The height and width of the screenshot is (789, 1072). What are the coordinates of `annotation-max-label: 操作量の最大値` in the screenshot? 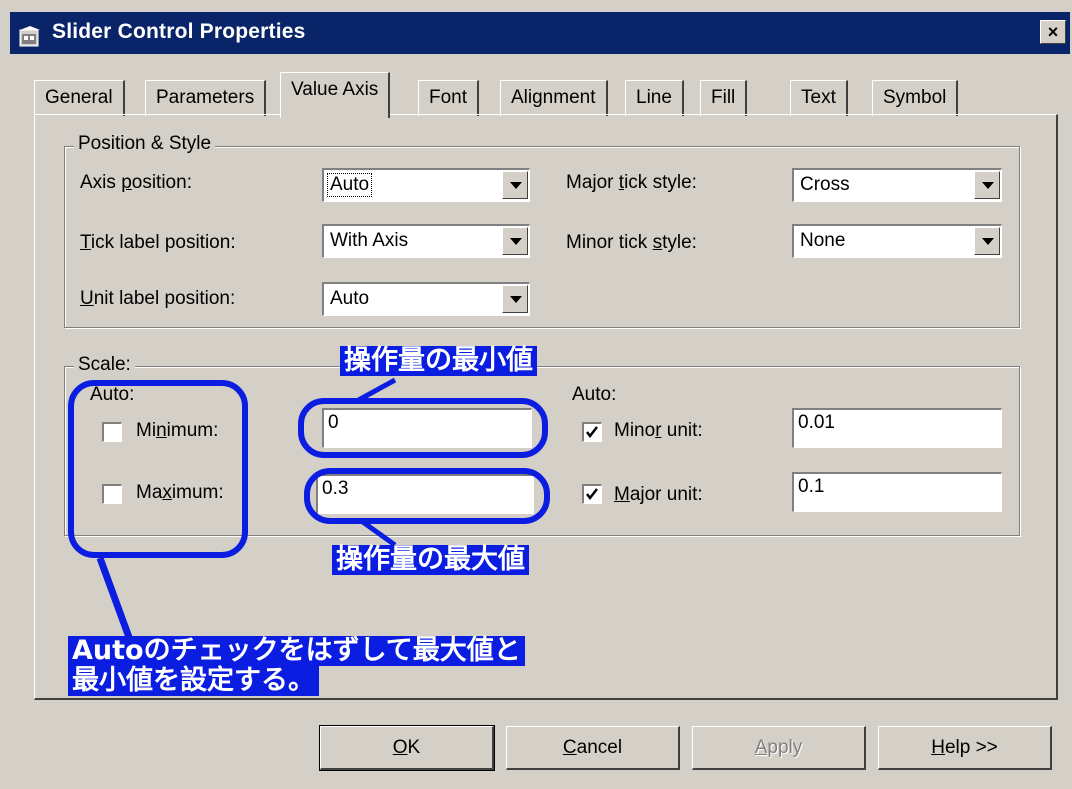 It's located at (430, 560).